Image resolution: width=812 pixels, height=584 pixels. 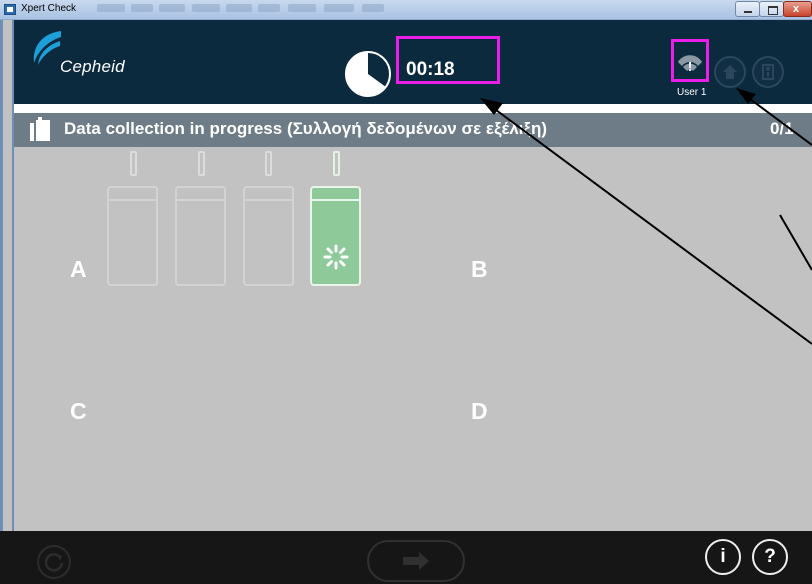 What do you see at coordinates (268, 236) in the screenshot?
I see `module-bay-a3` at bounding box center [268, 236].